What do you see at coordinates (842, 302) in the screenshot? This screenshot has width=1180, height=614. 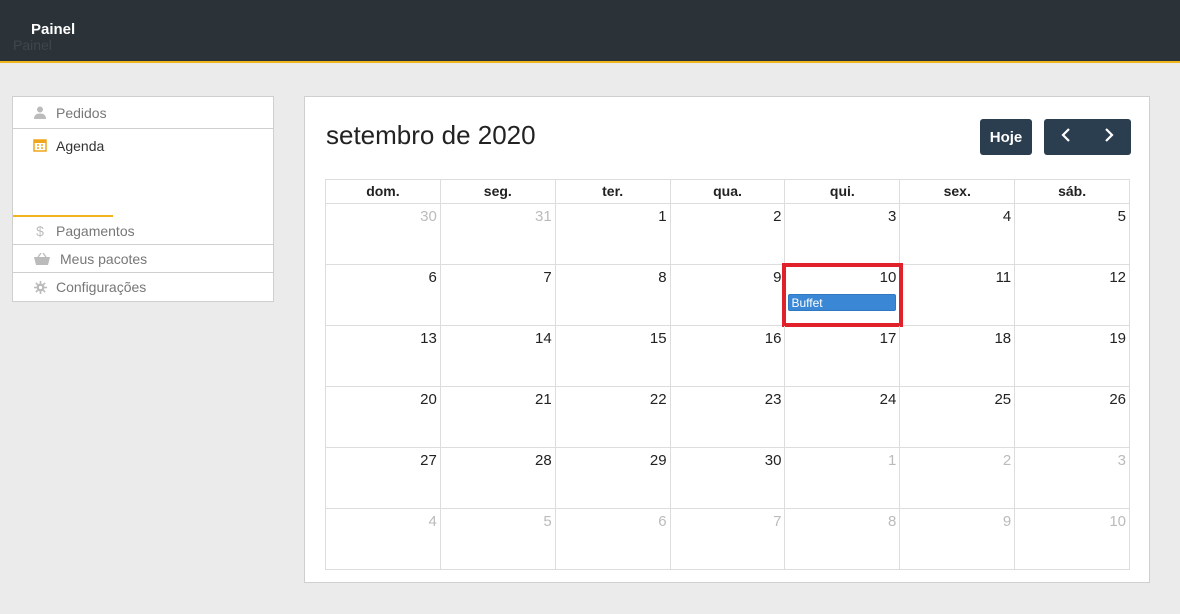 I see `calendar-event: Buffet` at bounding box center [842, 302].